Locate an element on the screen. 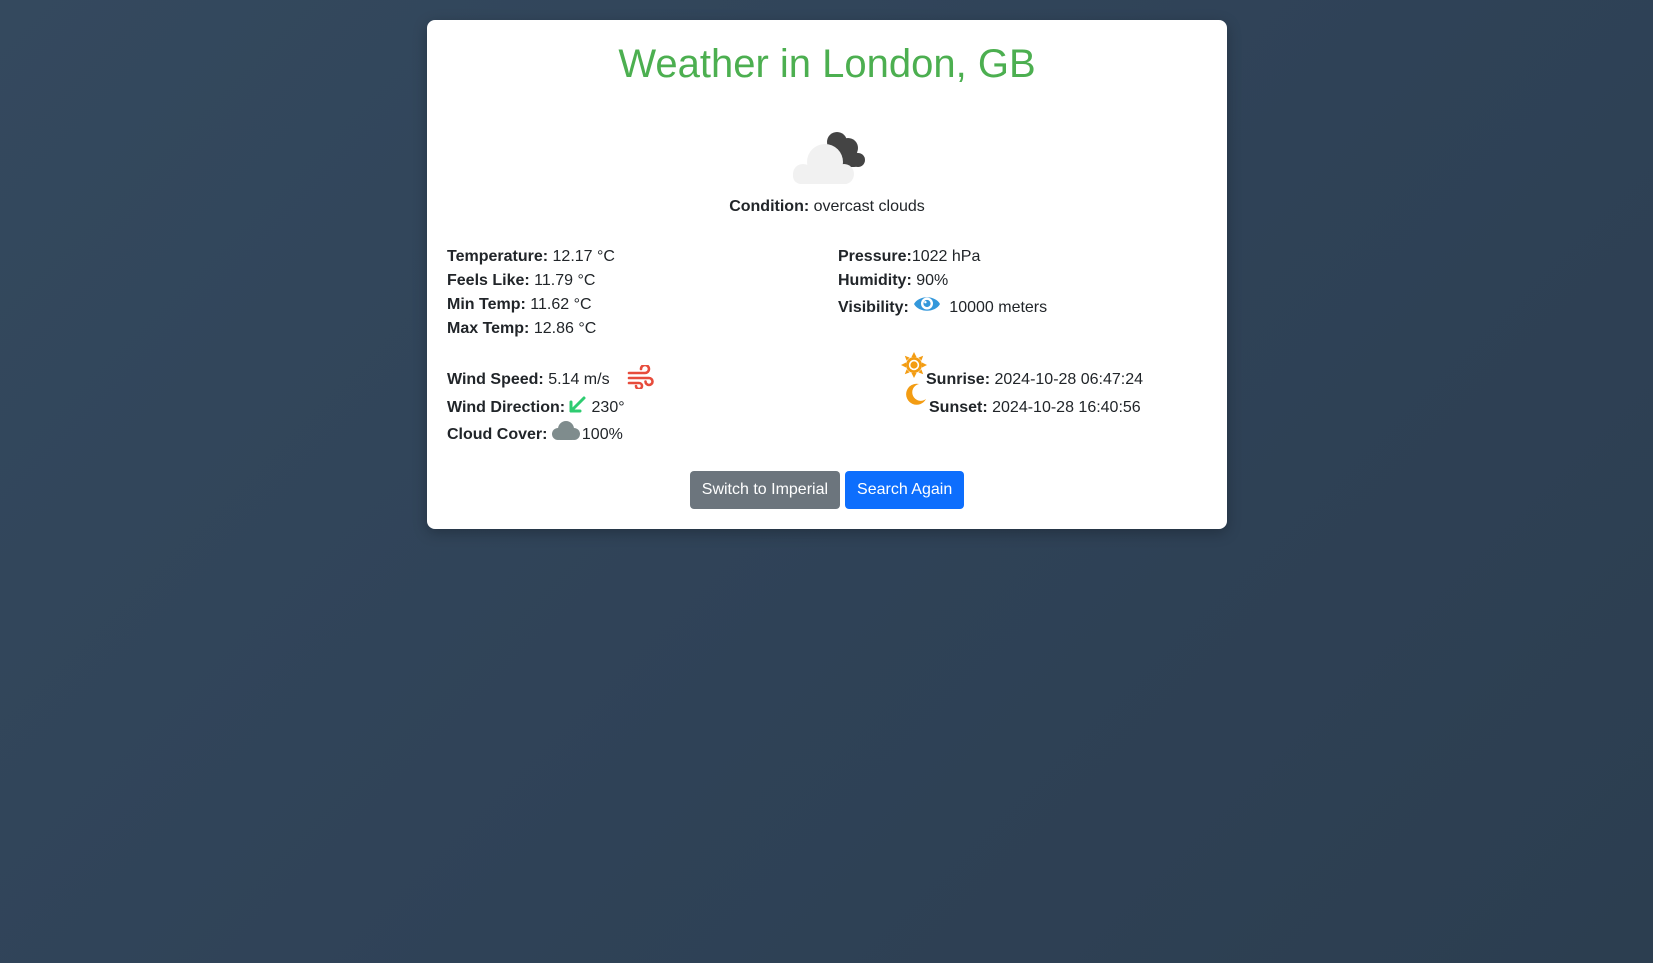 This screenshot has width=1653, height=963. sun-icon is located at coordinates (914, 365).